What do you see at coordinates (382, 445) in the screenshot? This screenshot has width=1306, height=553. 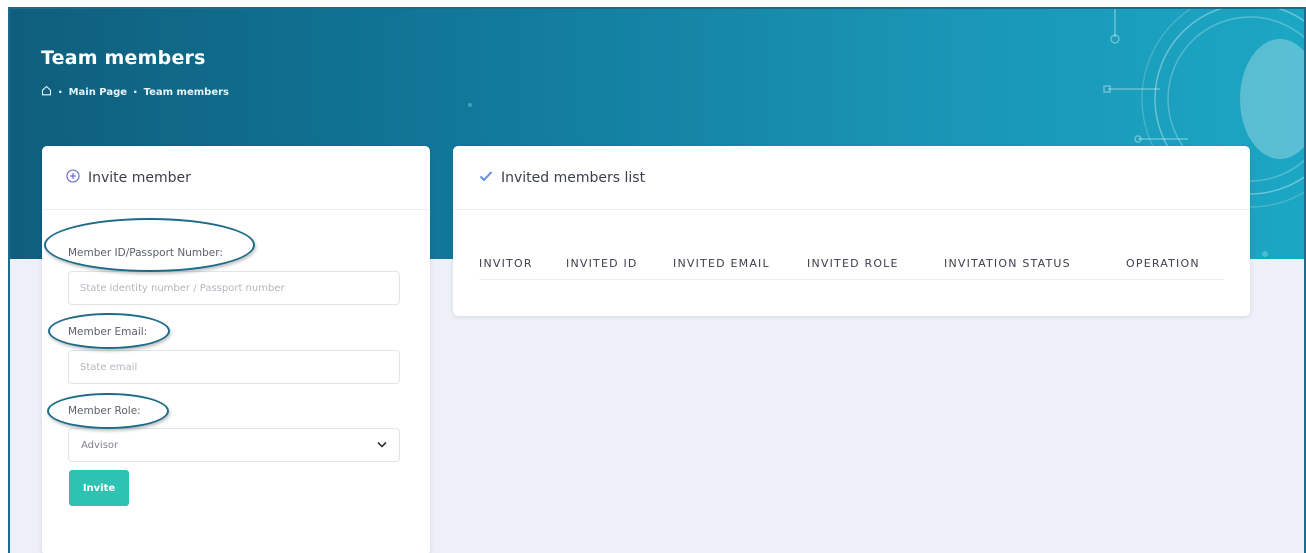 I see `chevron-down-icon` at bounding box center [382, 445].